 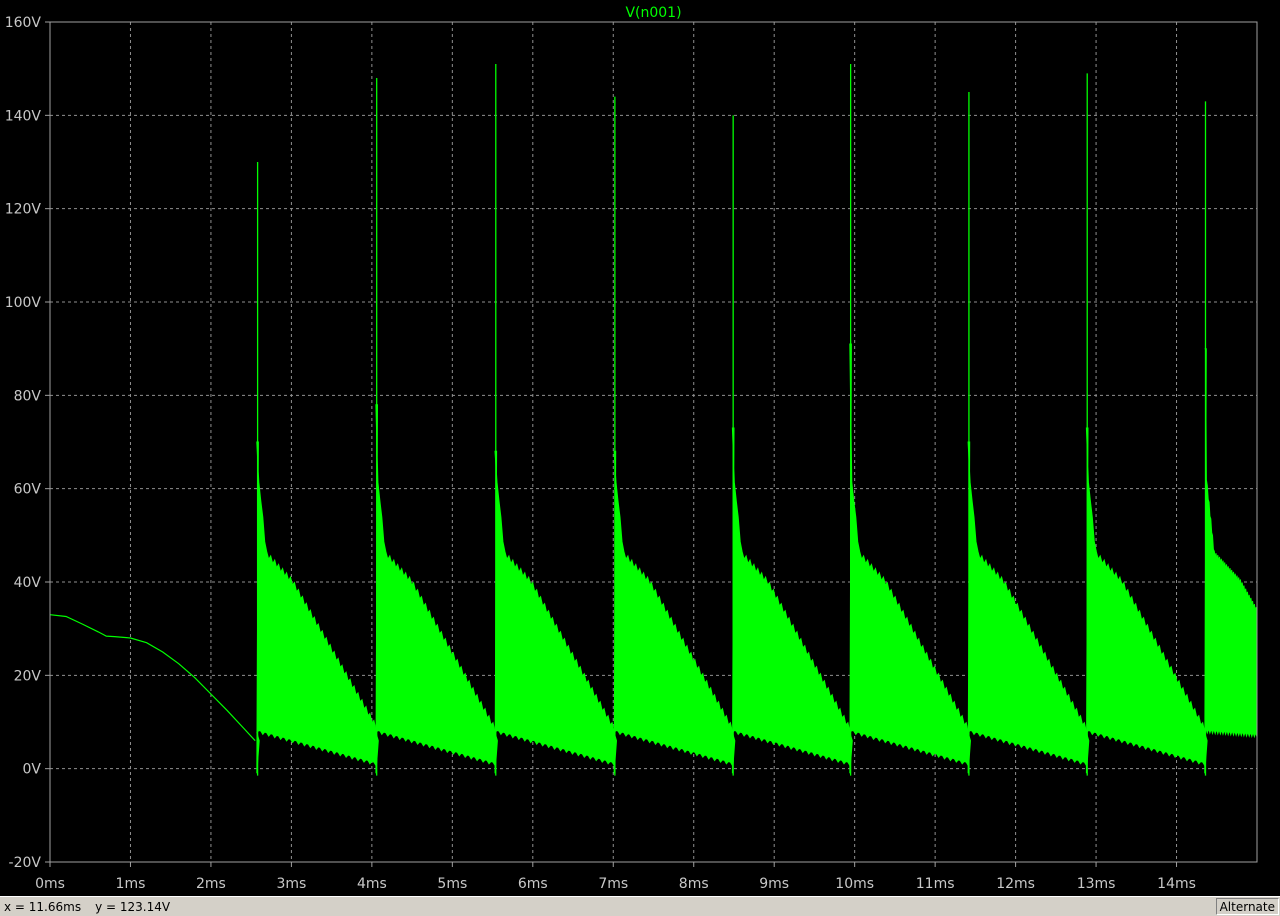 I want to click on y-tick-label: 40V, so click(x=28, y=583).